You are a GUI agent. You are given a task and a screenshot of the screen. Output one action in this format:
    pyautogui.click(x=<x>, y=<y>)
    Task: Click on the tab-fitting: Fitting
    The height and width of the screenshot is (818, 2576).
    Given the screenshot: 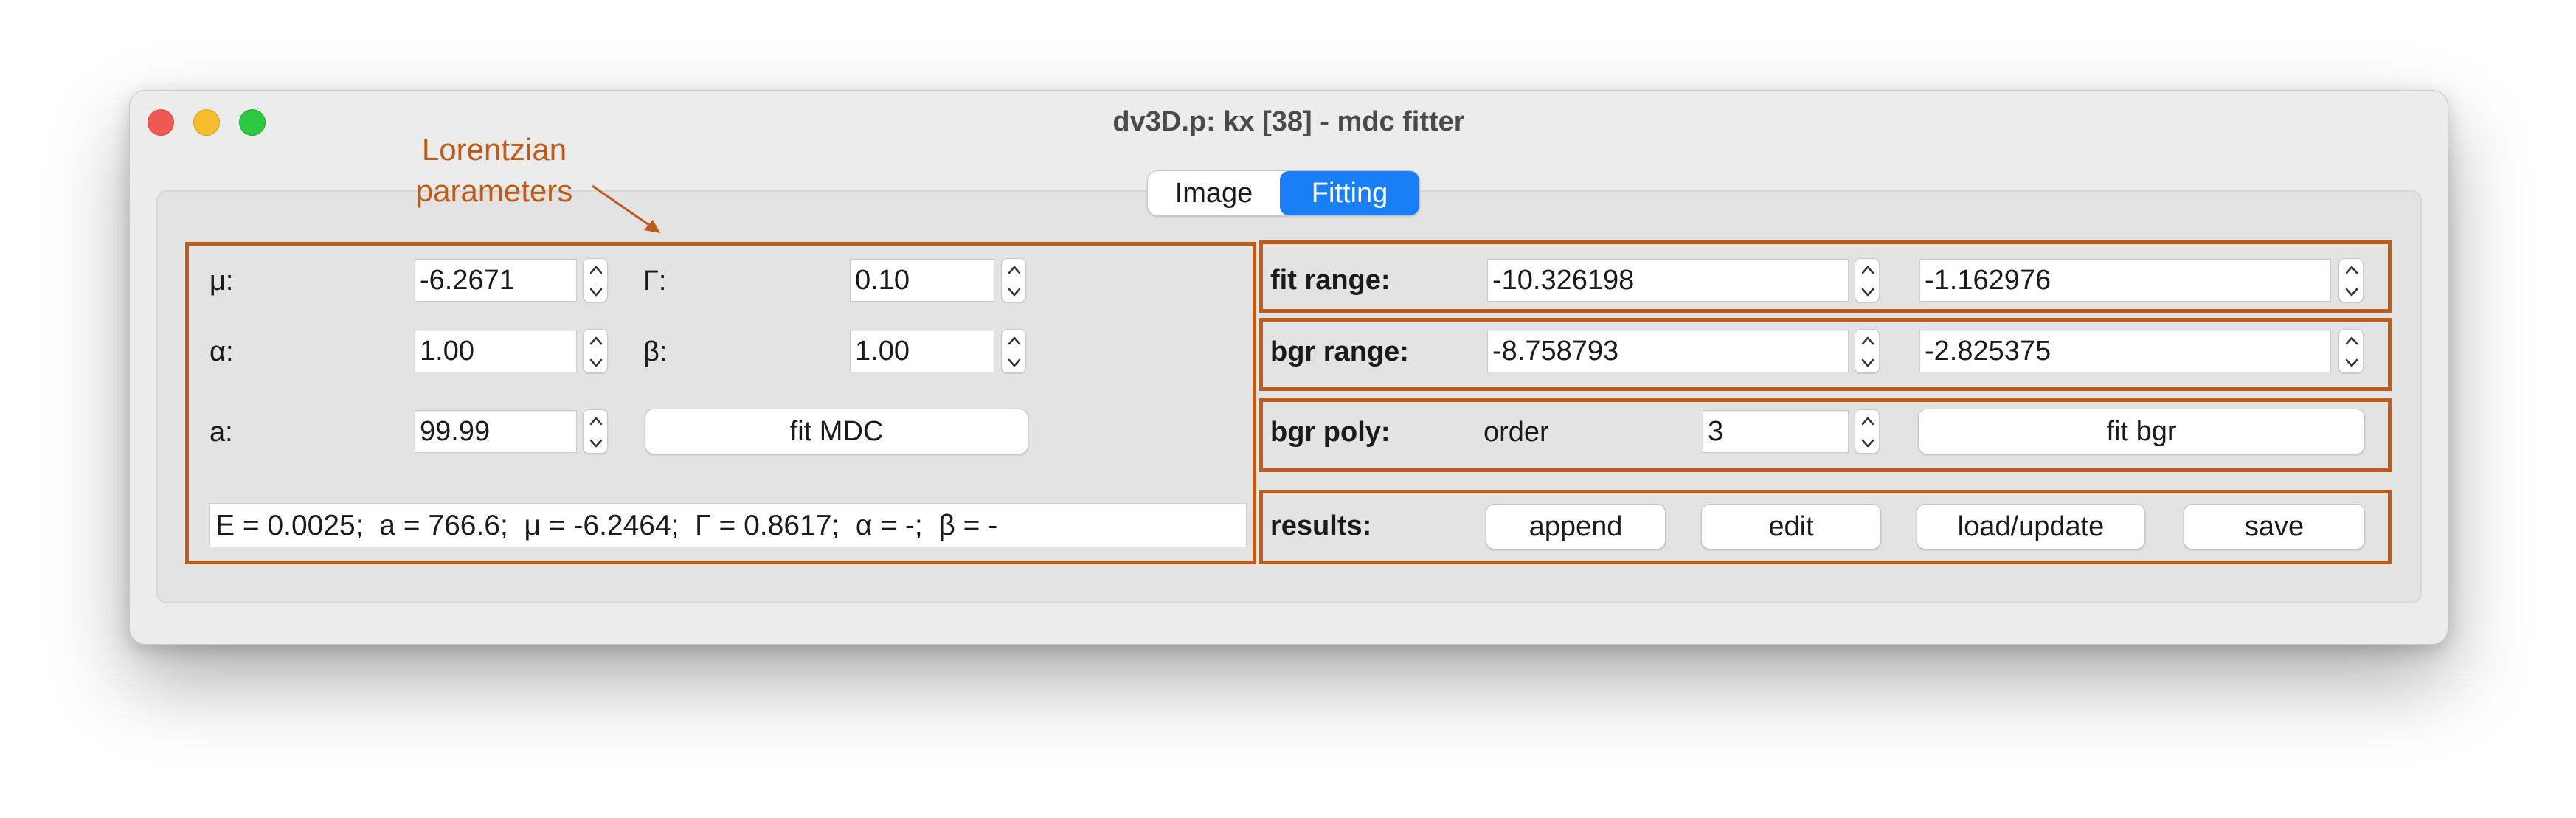 What is the action you would take?
    pyautogui.click(x=1349, y=193)
    